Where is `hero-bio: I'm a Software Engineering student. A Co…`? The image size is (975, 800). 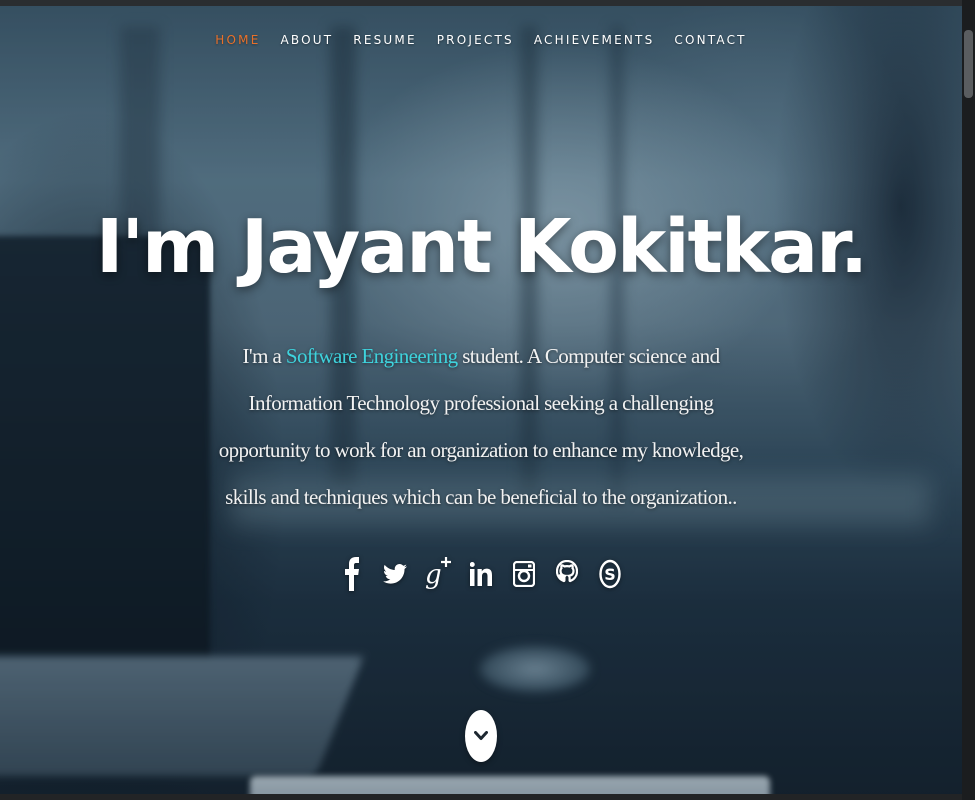 hero-bio: I'm a Software Engineering student. A Co… is located at coordinates (481, 427).